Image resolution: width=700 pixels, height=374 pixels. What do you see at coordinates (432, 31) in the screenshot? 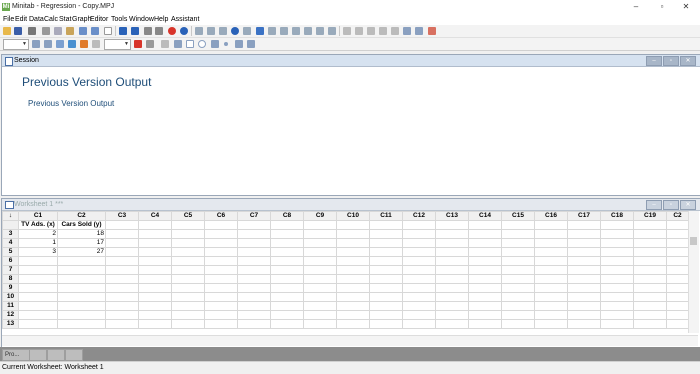
I see `eraser-icon` at bounding box center [432, 31].